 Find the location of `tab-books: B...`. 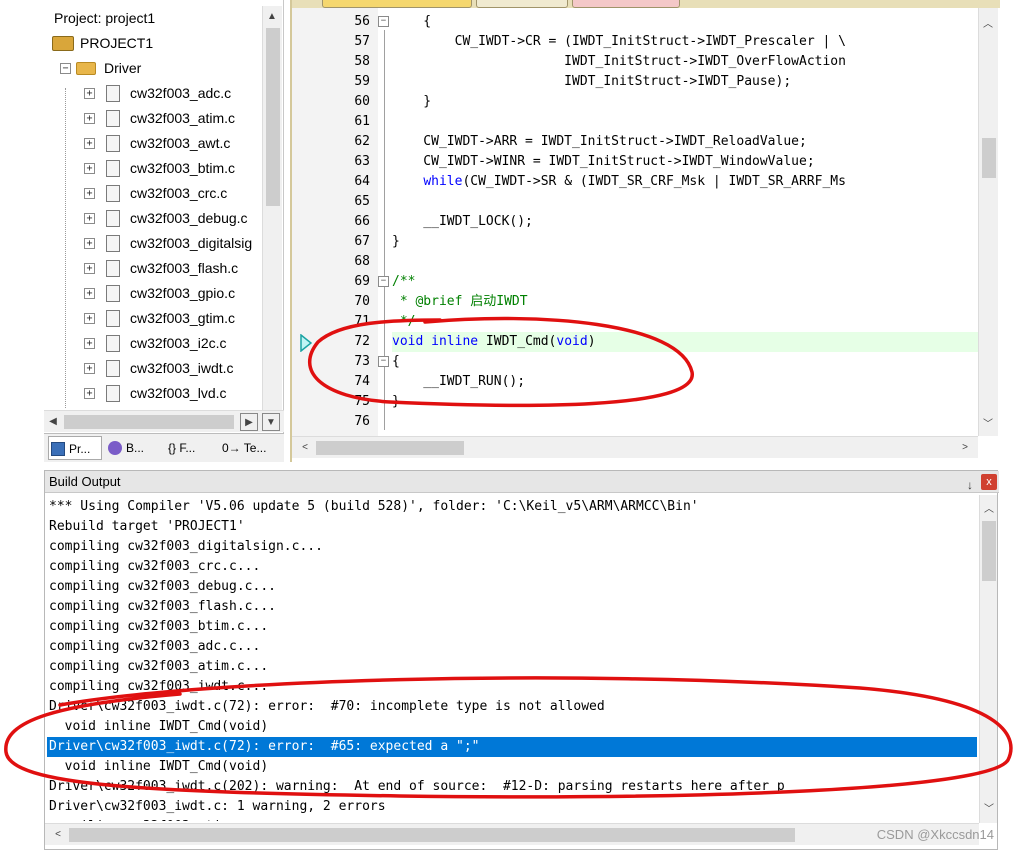

tab-books: B... is located at coordinates (133, 448).